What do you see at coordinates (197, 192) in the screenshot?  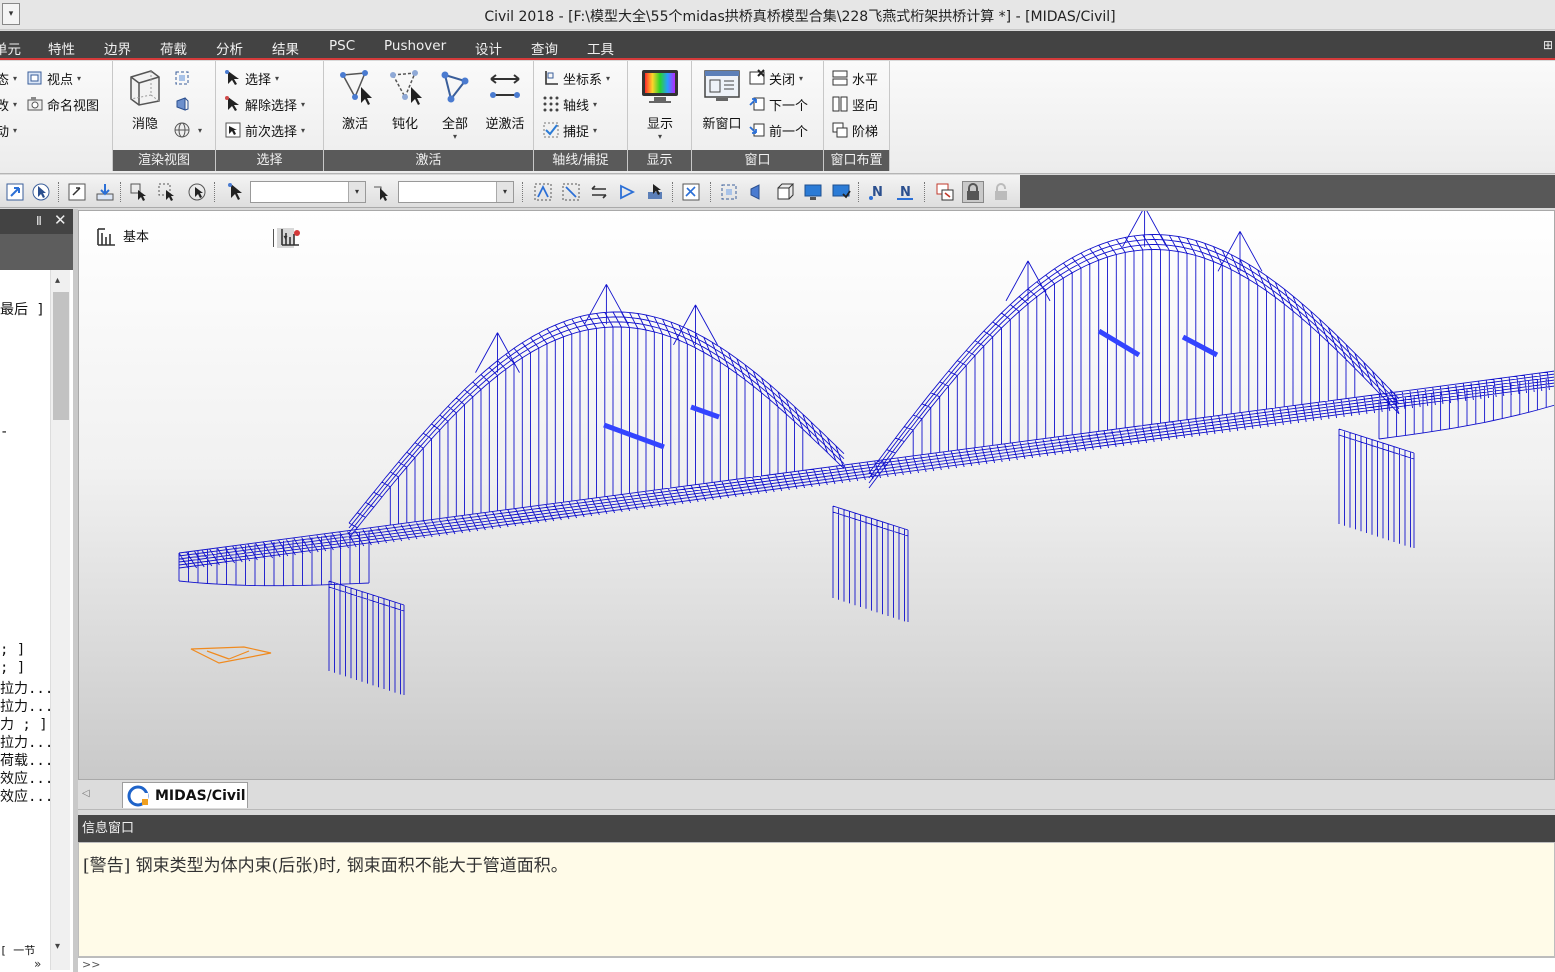 I see `select-polygon-icon` at bounding box center [197, 192].